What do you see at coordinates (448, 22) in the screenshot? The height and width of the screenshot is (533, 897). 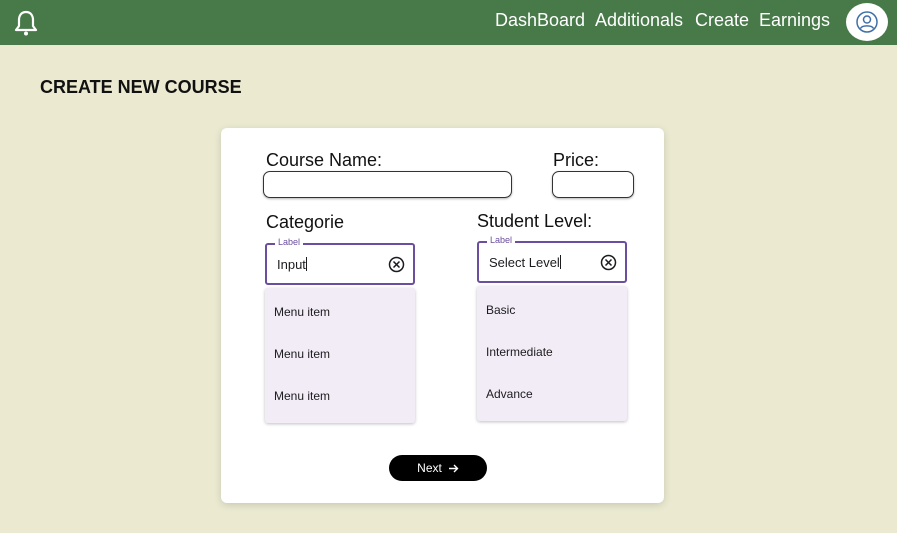 I see `top-navigation-bar: DashBoard Additionals Create Earnings` at bounding box center [448, 22].